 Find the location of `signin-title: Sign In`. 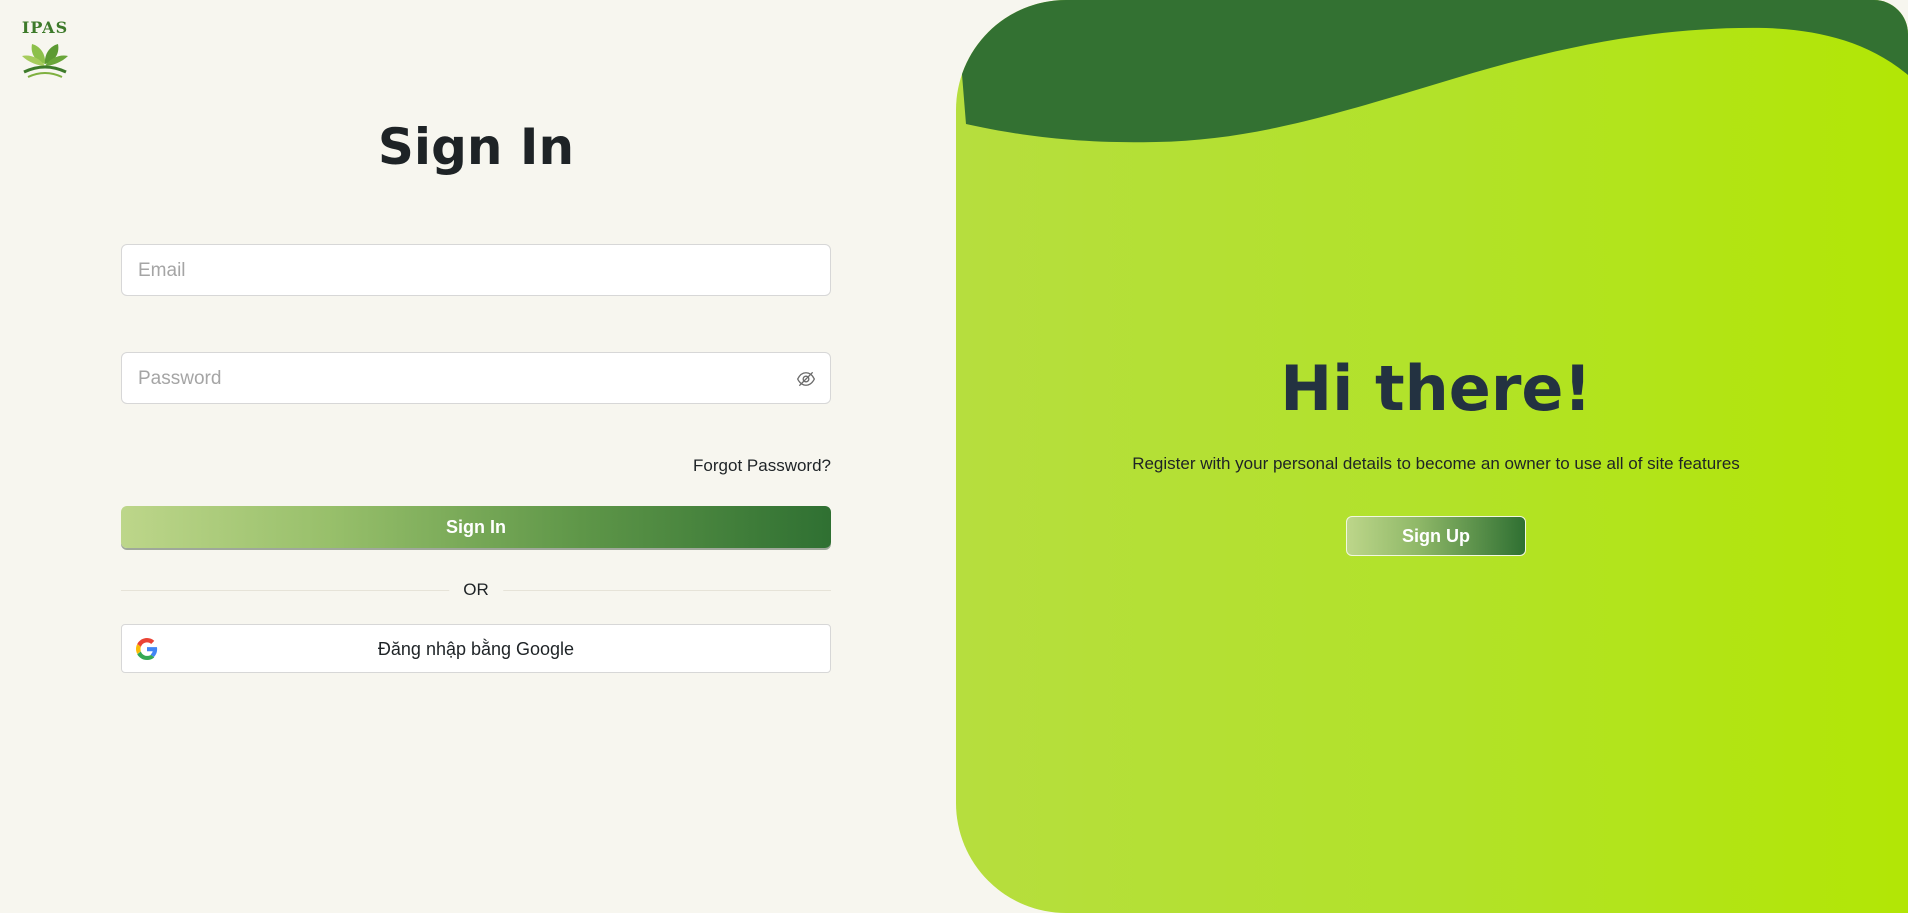

signin-title: Sign In is located at coordinates (476, 147).